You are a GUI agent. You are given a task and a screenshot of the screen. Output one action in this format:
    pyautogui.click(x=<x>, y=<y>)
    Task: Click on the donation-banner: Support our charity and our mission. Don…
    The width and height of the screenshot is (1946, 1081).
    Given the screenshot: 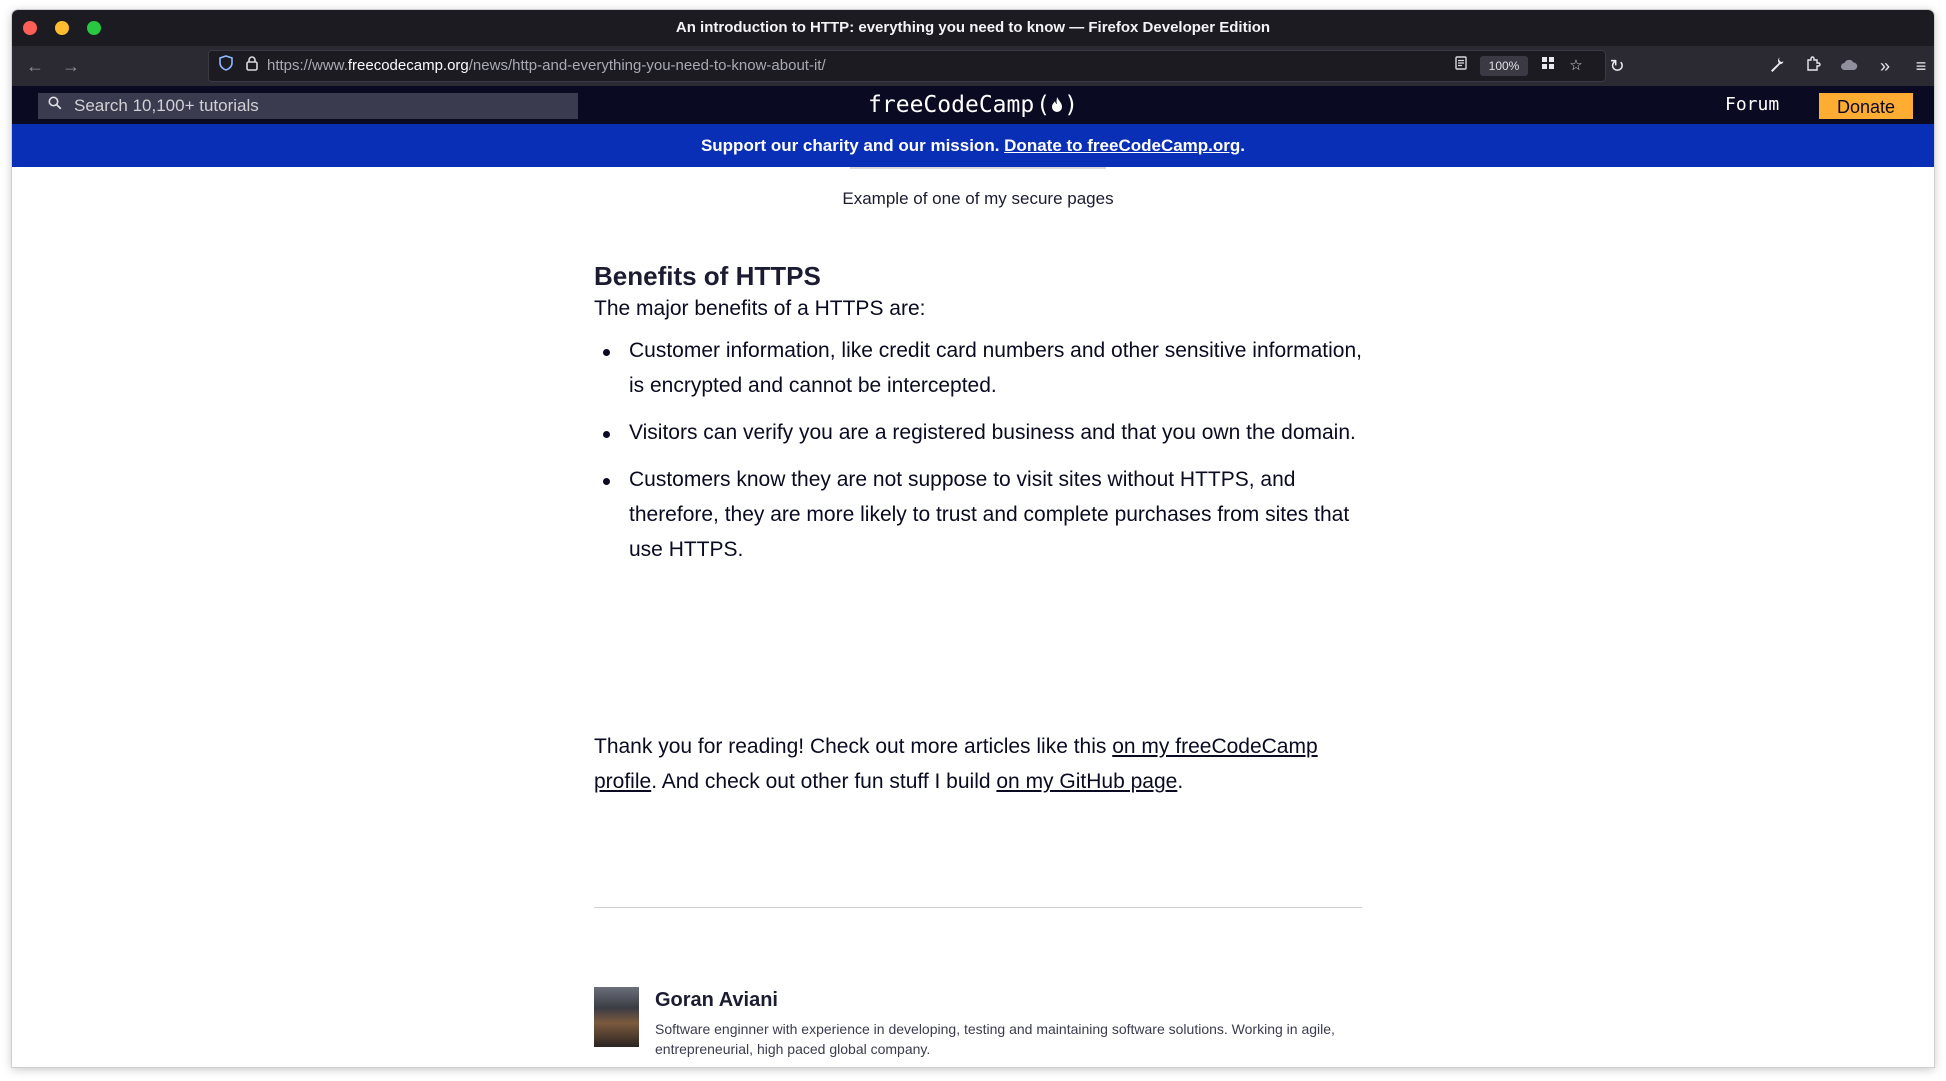 What is the action you would take?
    pyautogui.click(x=973, y=145)
    